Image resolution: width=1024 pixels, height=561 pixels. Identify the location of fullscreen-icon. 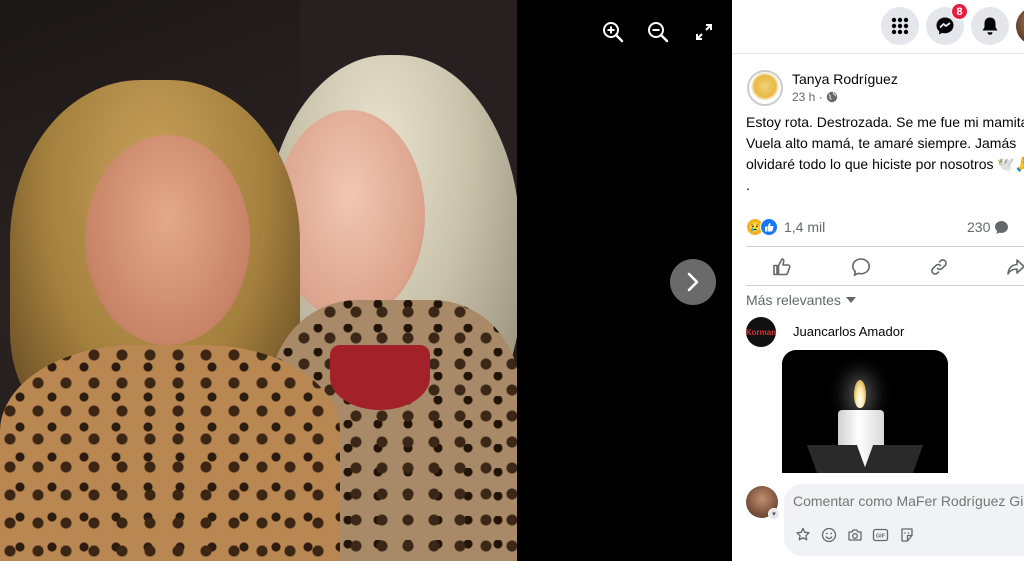
(704, 32).